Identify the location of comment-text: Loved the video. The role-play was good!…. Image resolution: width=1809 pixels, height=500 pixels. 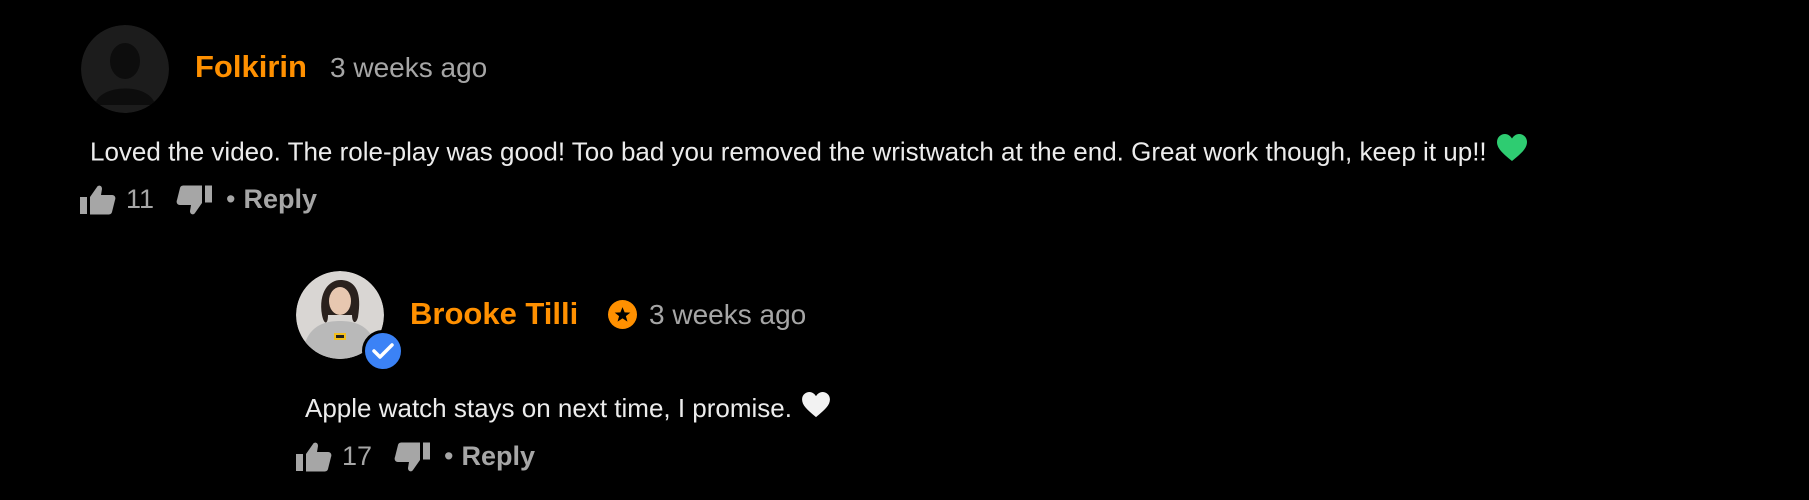
(808, 152).